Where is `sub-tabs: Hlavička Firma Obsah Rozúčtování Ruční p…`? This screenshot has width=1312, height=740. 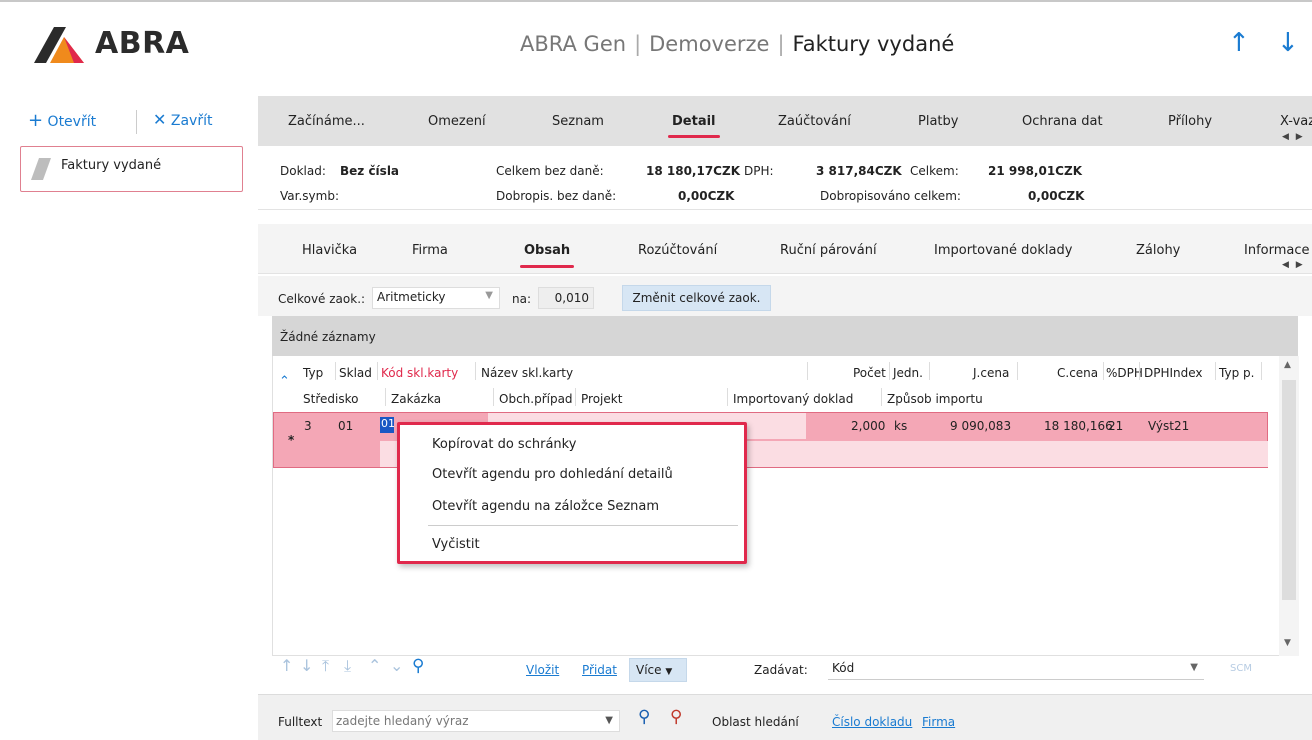
sub-tabs: Hlavička Firma Obsah Rozúčtování Ruční p… is located at coordinates (785, 249).